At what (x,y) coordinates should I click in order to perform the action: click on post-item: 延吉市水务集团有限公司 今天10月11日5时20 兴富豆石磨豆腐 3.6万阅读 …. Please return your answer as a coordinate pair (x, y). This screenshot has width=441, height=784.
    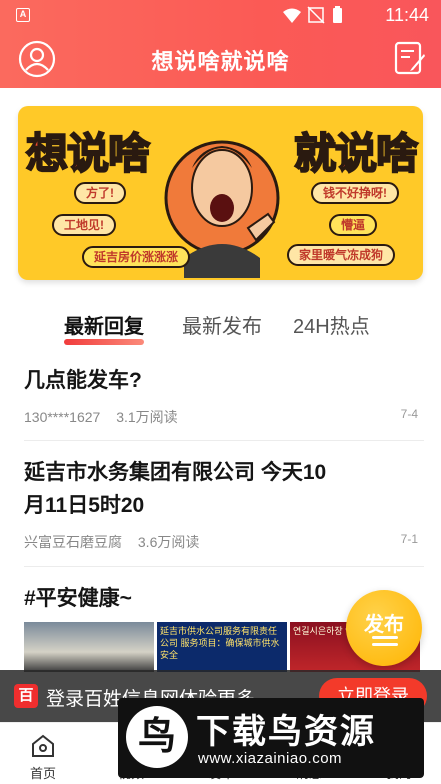
    Looking at the image, I should click on (224, 503).